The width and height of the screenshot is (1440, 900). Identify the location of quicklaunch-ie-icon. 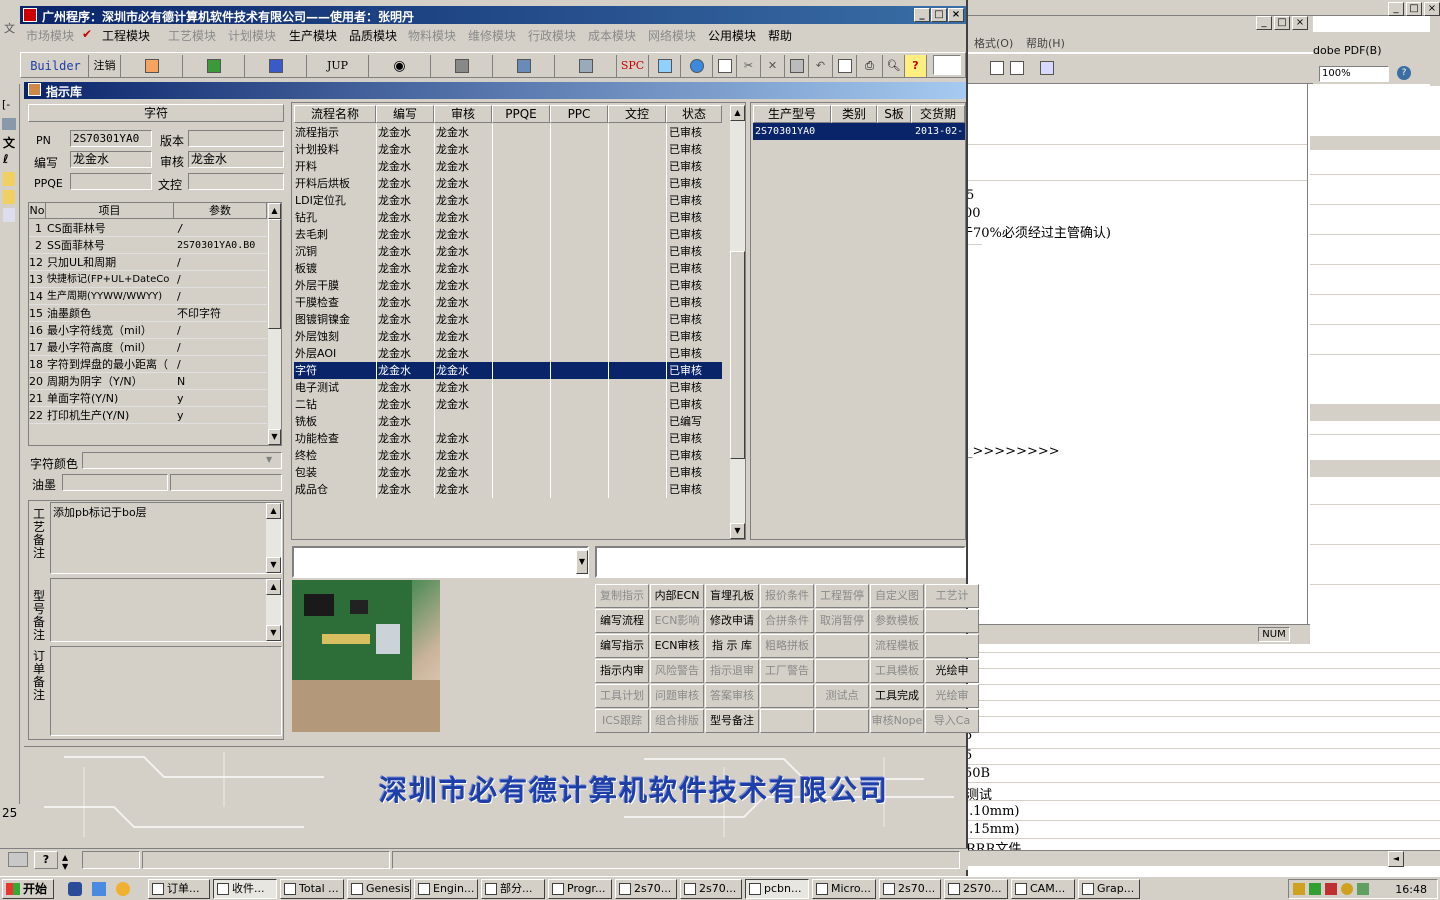
(75, 889).